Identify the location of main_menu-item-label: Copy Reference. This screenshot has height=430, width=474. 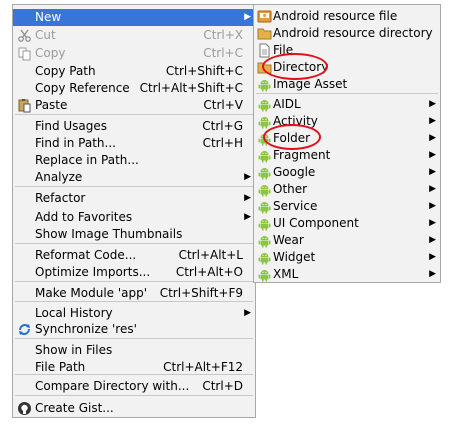
(82, 88).